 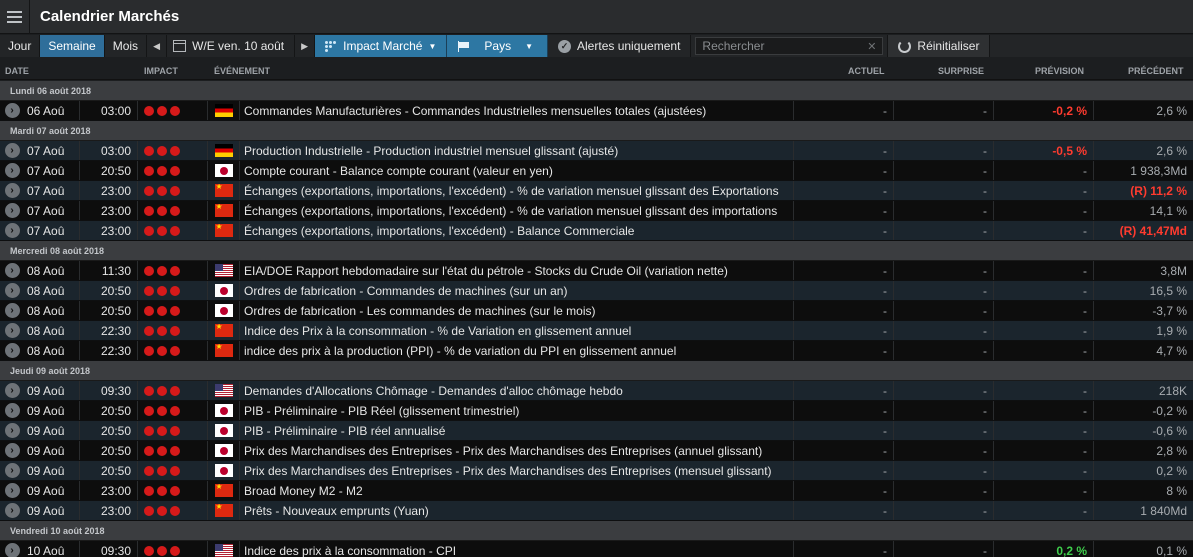 I want to click on next-period-button: ▶, so click(x=305, y=46).